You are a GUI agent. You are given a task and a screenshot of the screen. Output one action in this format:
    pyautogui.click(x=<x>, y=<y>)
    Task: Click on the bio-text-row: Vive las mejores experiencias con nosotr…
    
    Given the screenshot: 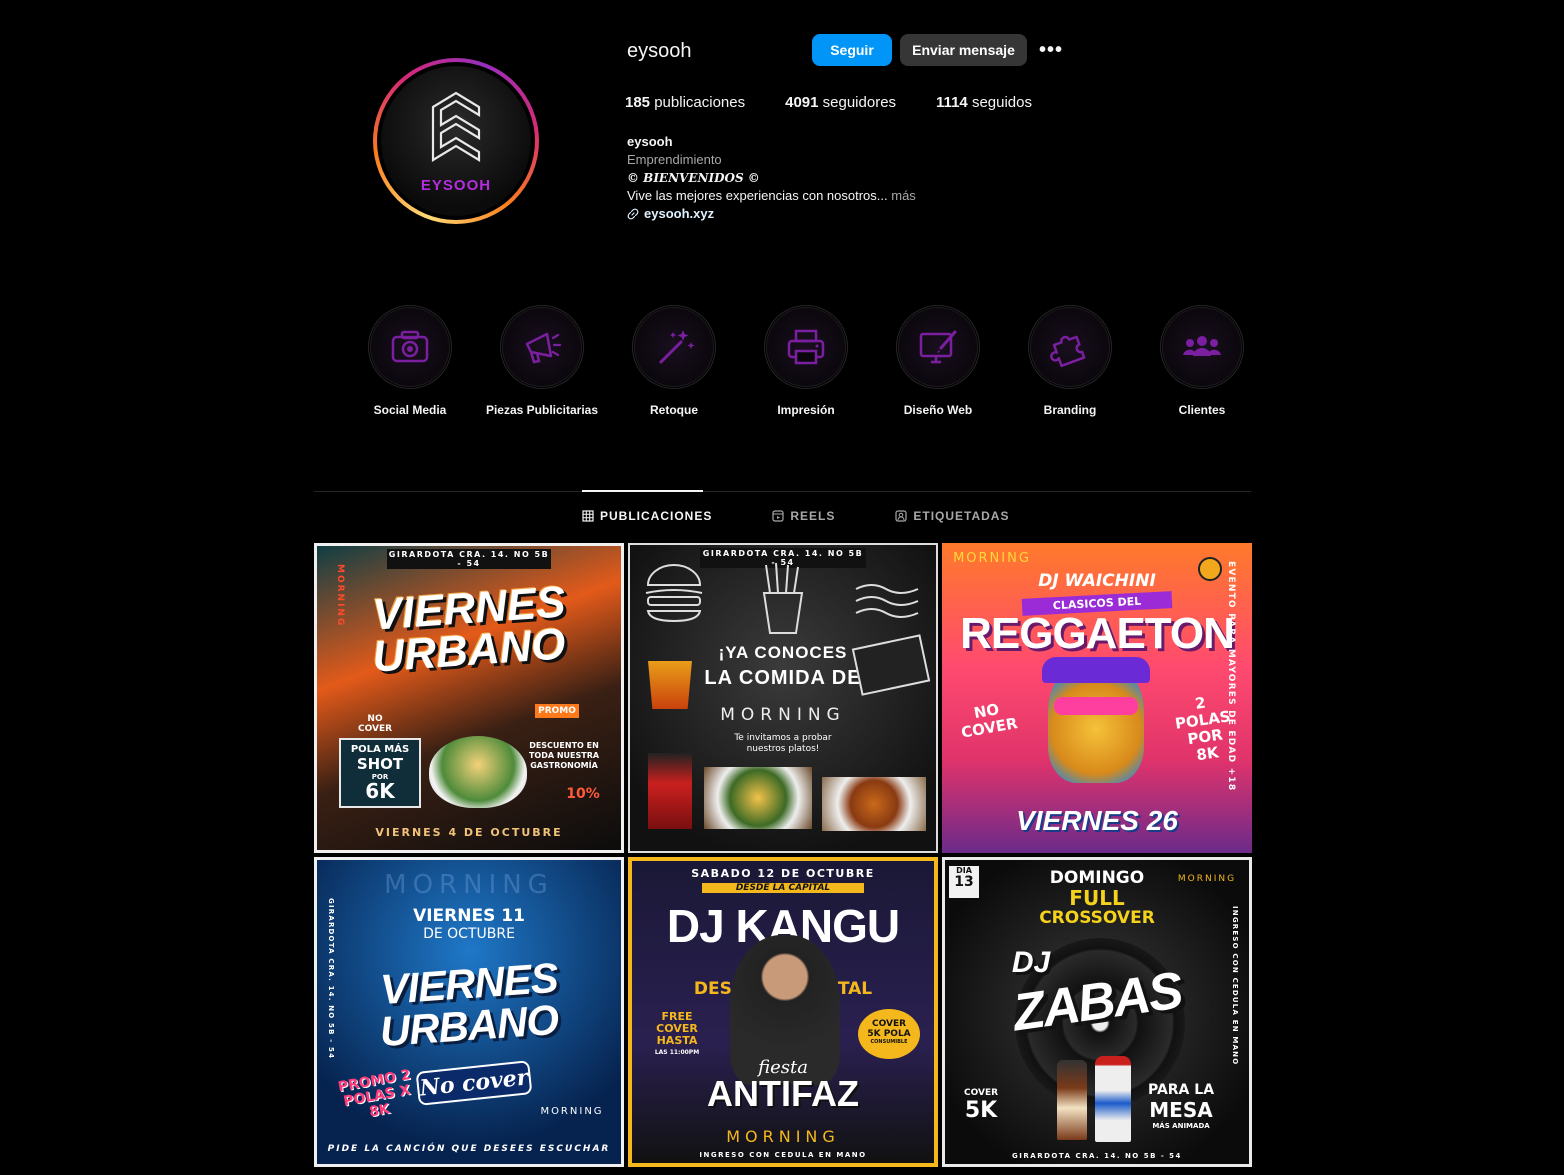 What is the action you would take?
    pyautogui.click(x=771, y=196)
    